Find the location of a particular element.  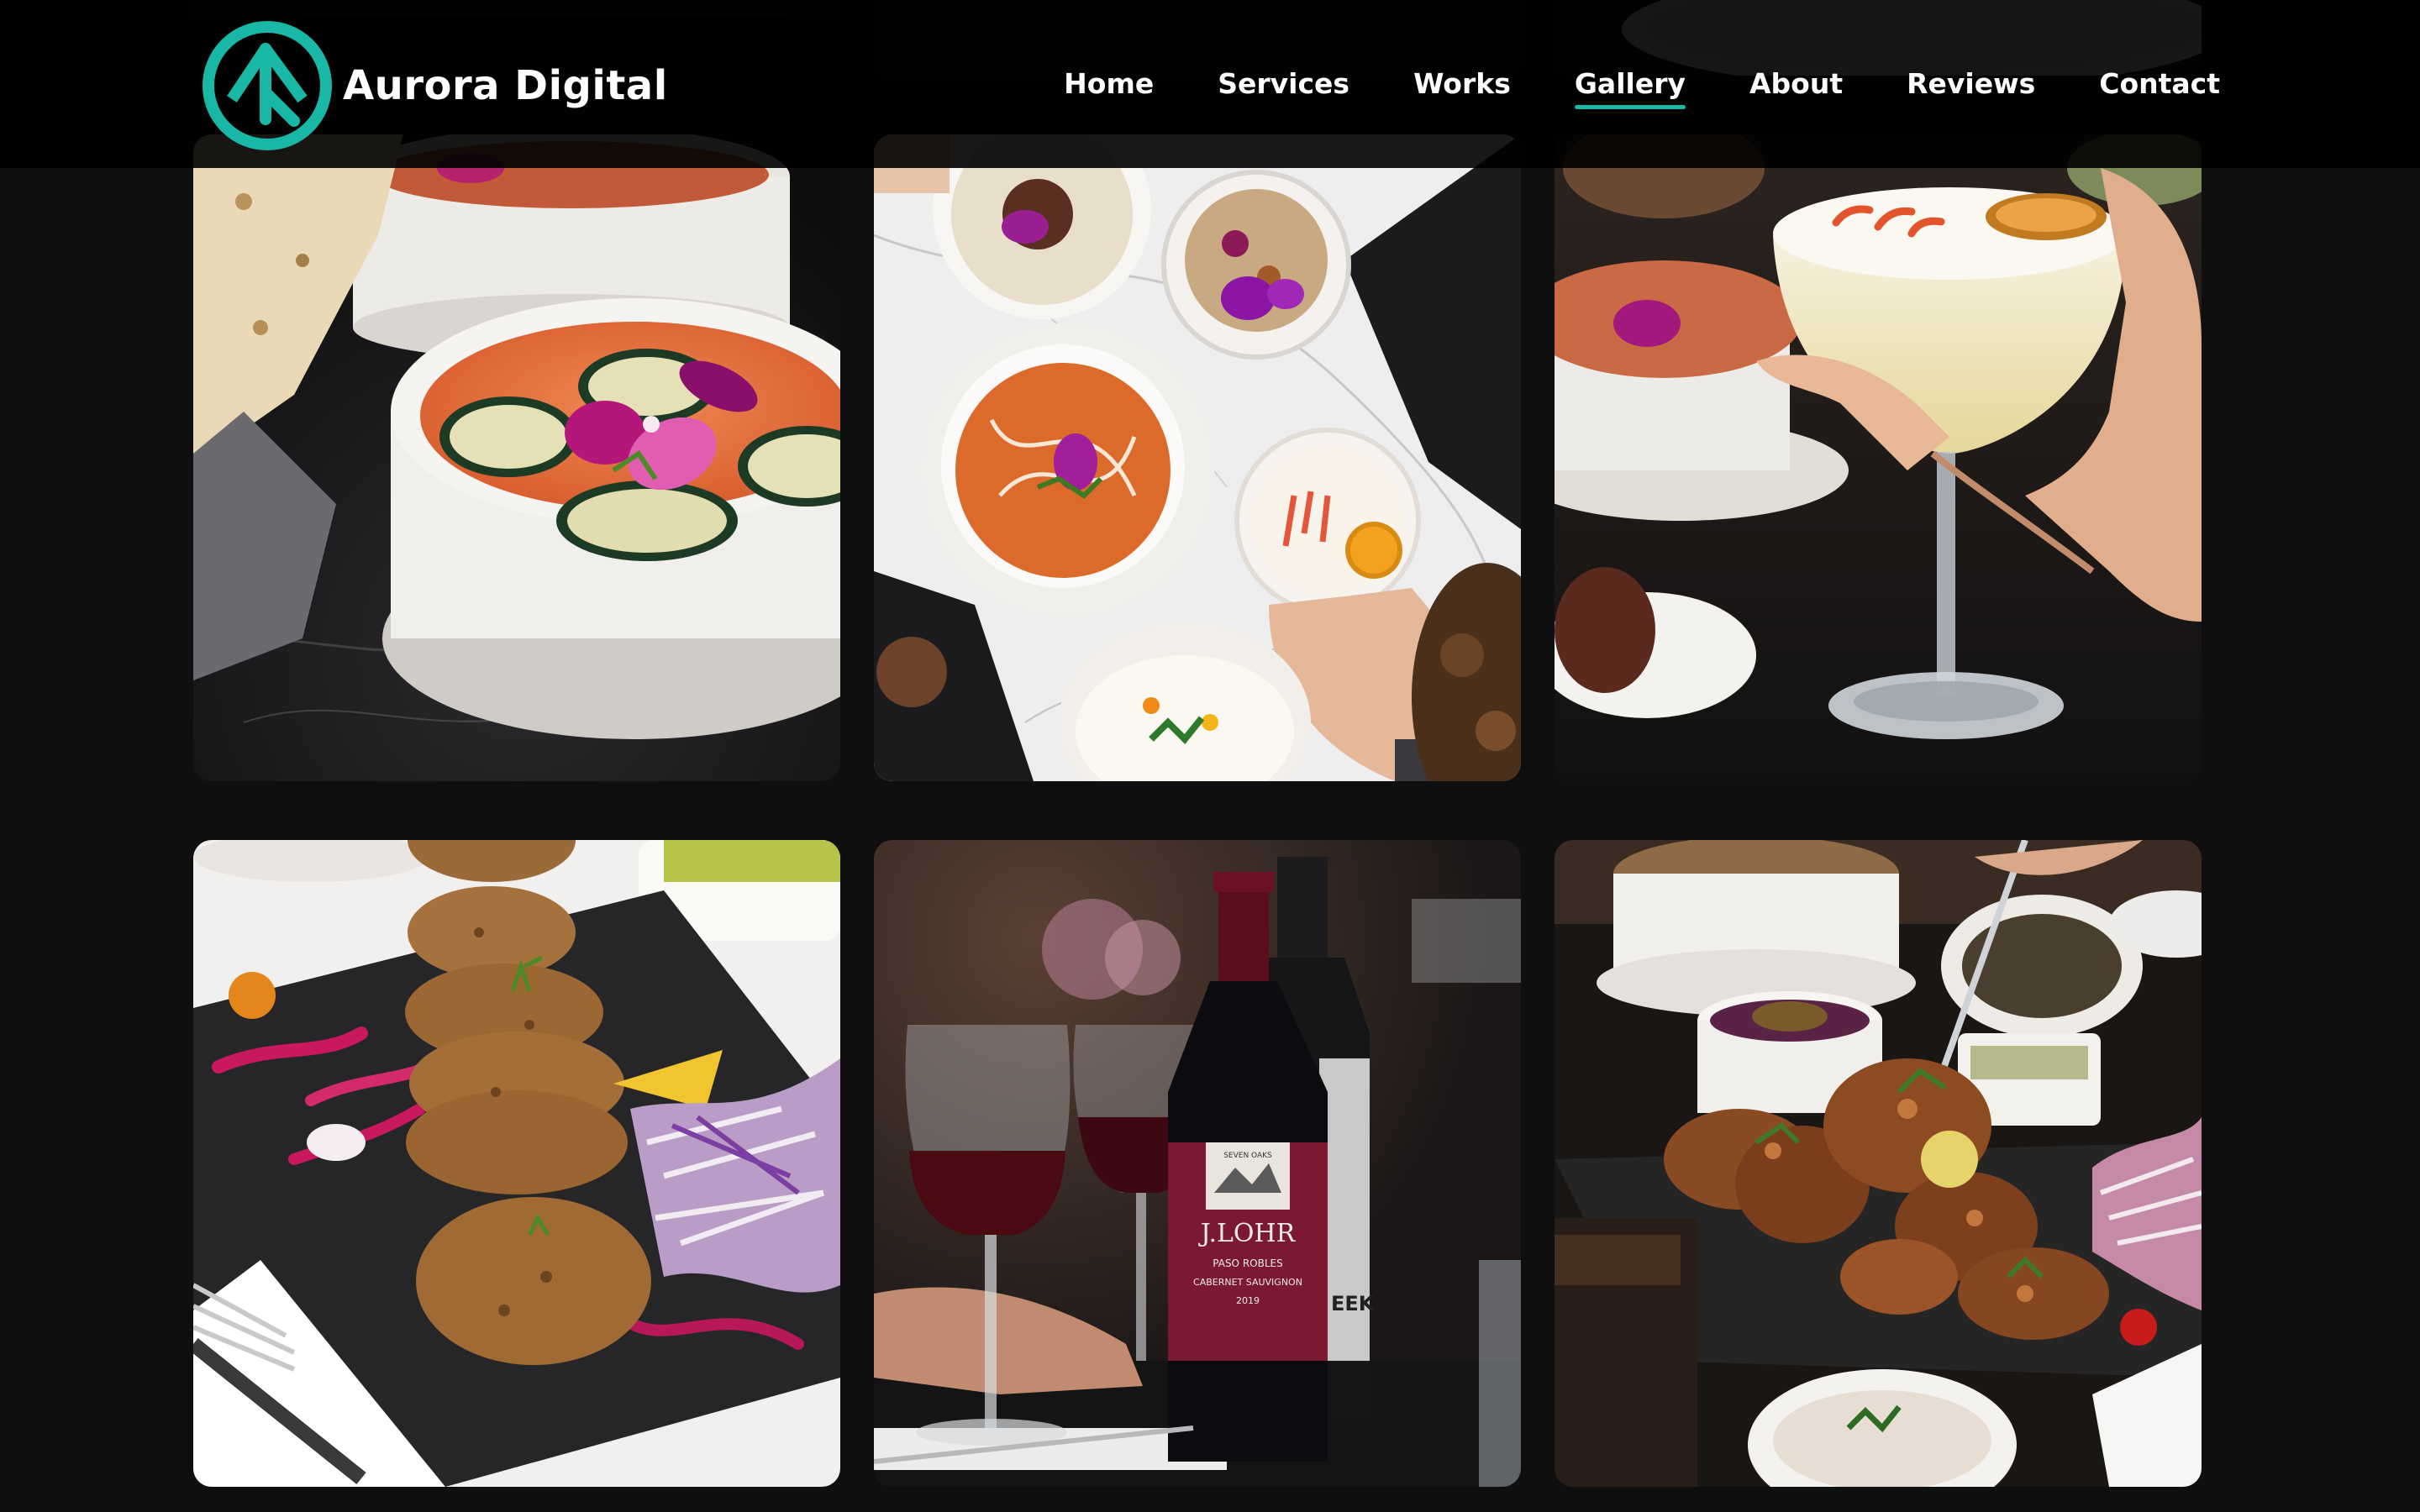

gallery-photo-table-spread is located at coordinates (1197, 457).